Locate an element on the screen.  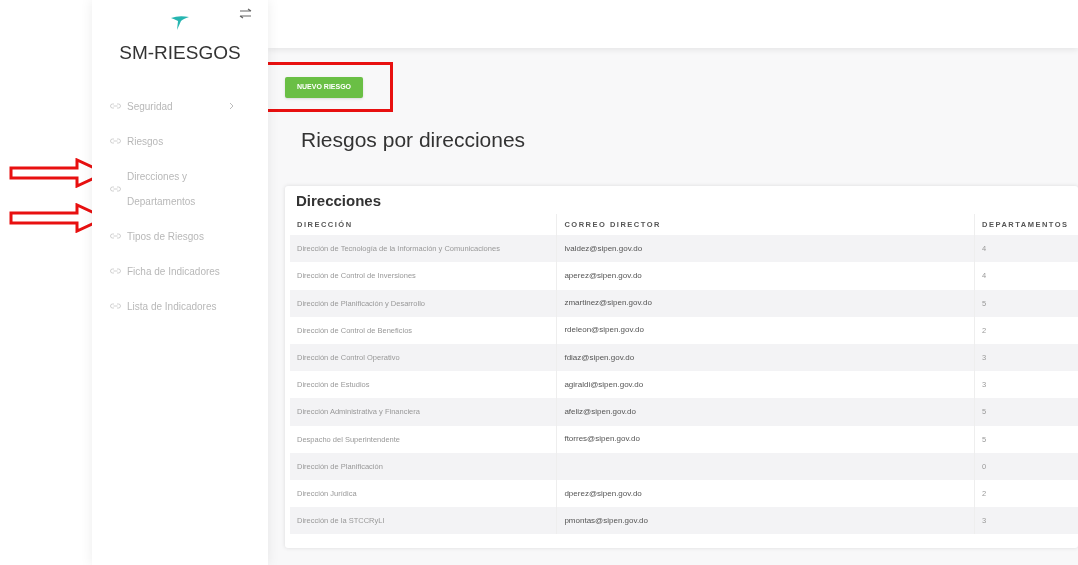
sidebar-item: Tipos de Riesgos is located at coordinates (172, 236).